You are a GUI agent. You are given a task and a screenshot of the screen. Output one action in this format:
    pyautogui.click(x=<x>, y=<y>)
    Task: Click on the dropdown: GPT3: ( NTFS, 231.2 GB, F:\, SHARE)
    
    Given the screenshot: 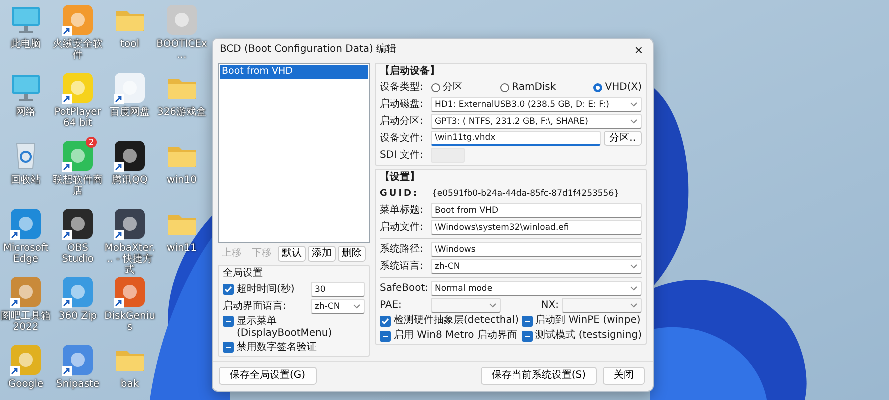 What is the action you would take?
    pyautogui.click(x=536, y=121)
    